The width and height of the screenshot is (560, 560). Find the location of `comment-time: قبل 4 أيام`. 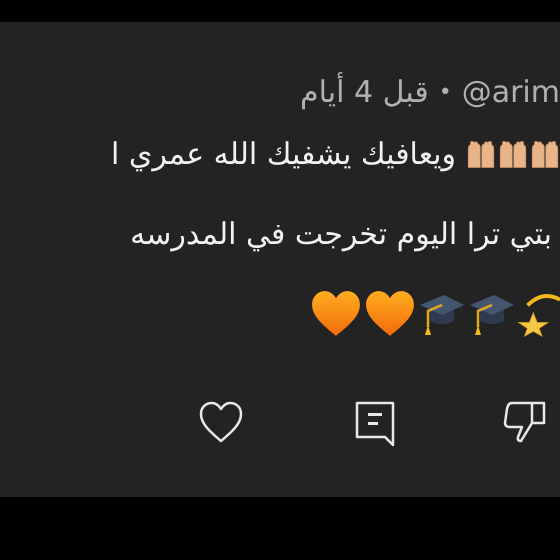

comment-time: قبل 4 أيام is located at coordinates (364, 92).